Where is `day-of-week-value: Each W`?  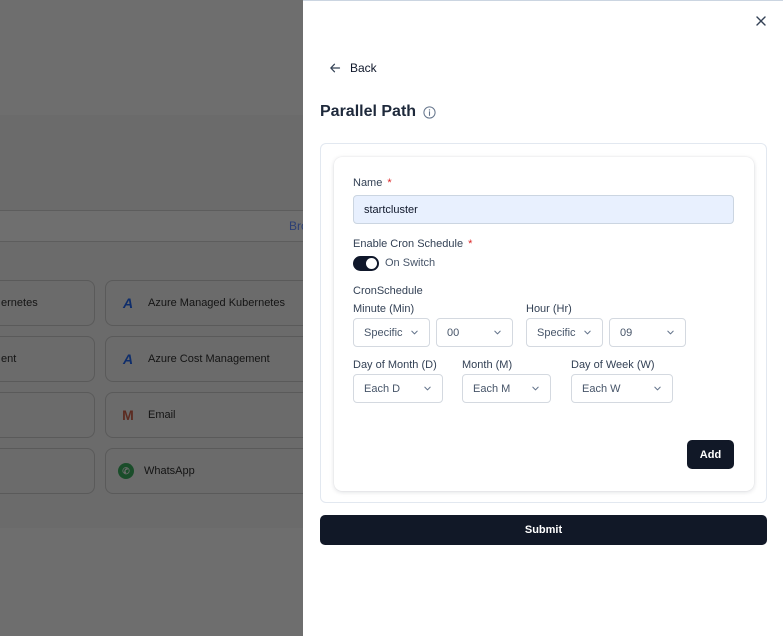 day-of-week-value: Each W is located at coordinates (601, 388).